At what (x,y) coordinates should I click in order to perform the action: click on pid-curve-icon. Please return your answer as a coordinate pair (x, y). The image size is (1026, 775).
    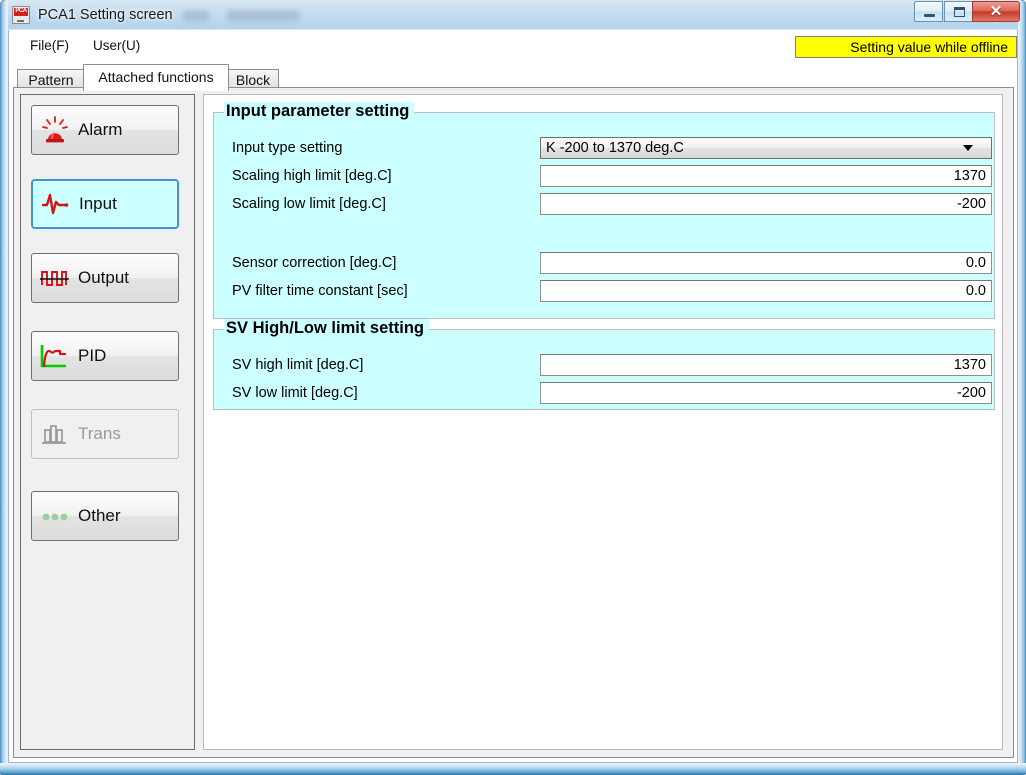
    Looking at the image, I should click on (55, 356).